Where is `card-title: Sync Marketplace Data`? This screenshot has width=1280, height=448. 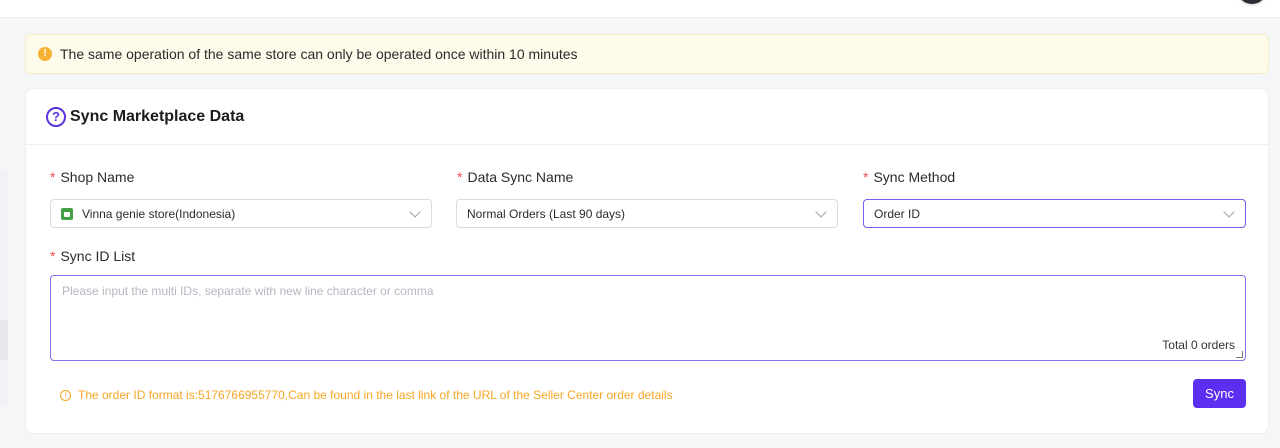 card-title: Sync Marketplace Data is located at coordinates (157, 116).